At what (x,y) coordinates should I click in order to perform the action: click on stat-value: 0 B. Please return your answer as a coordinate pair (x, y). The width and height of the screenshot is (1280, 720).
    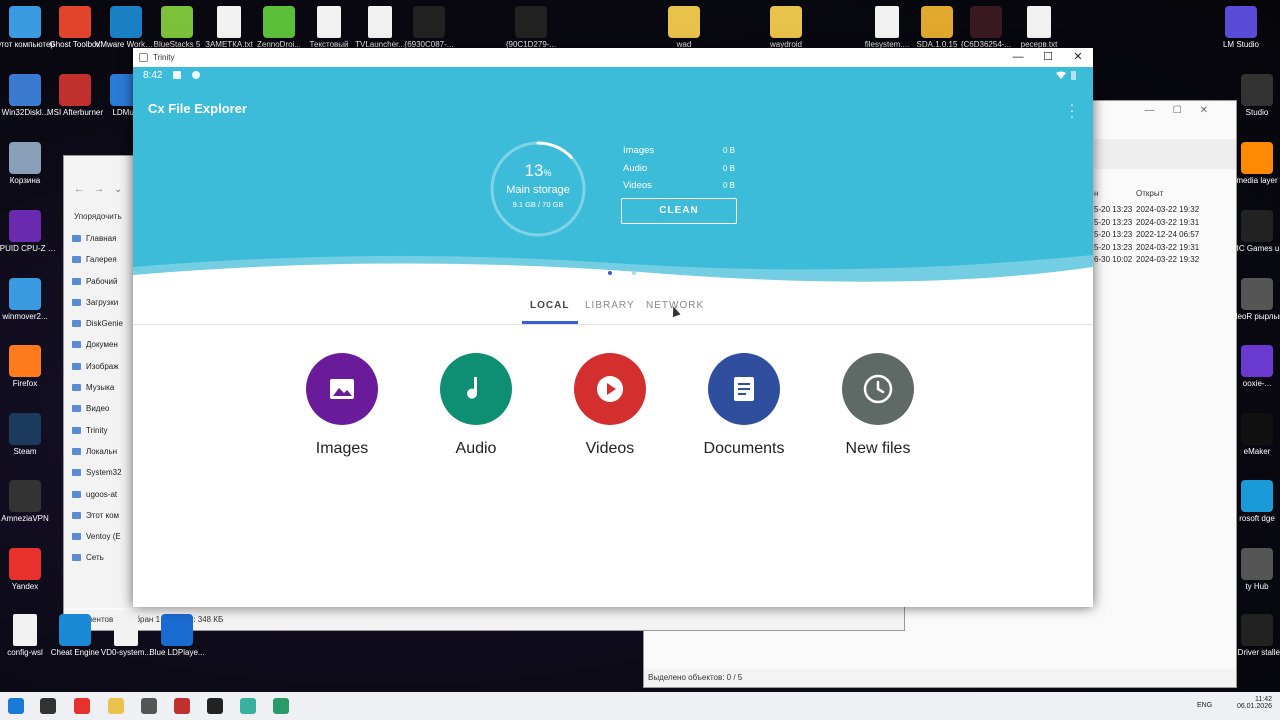
    Looking at the image, I should click on (728, 168).